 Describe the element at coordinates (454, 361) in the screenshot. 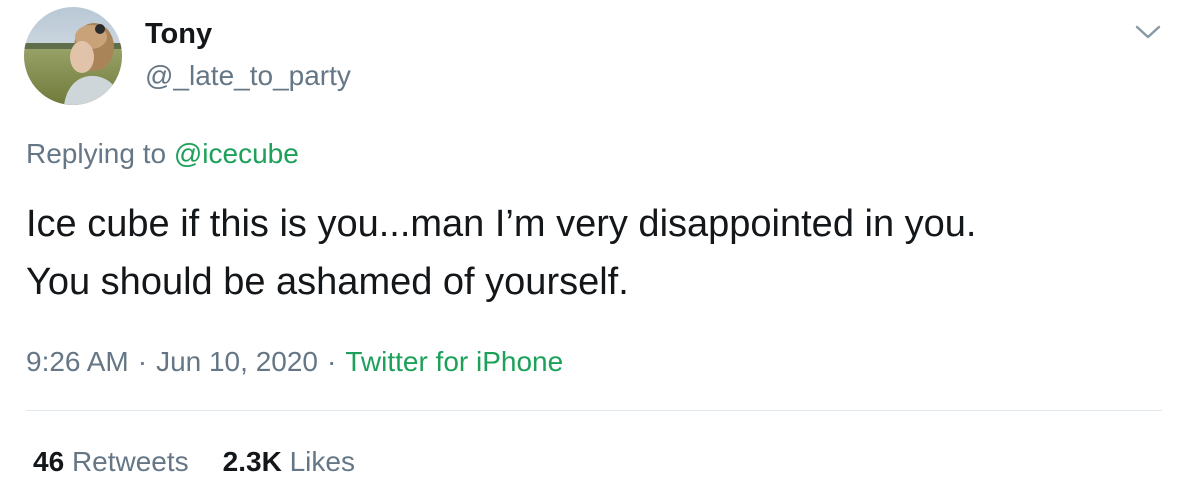

I see `tweet-source-link: Twitter for iPhone` at that location.